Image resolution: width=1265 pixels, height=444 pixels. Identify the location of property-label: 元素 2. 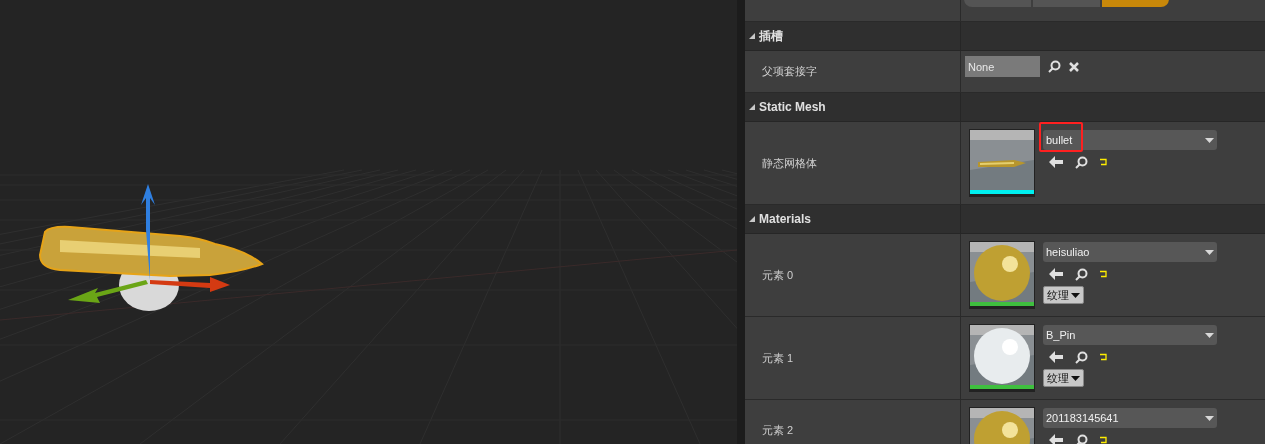
(778, 430).